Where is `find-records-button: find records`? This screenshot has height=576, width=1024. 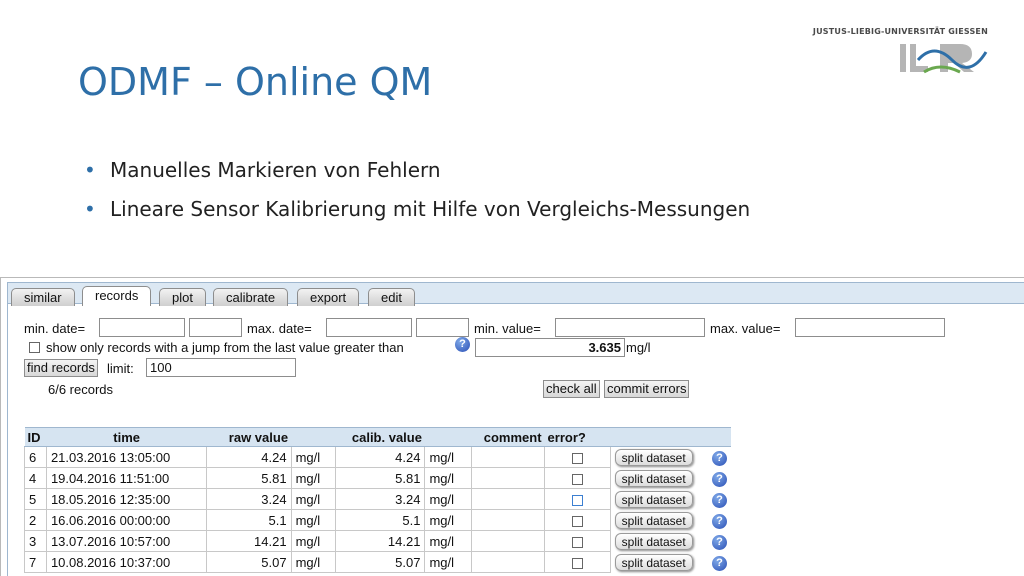 find-records-button: find records is located at coordinates (61, 368).